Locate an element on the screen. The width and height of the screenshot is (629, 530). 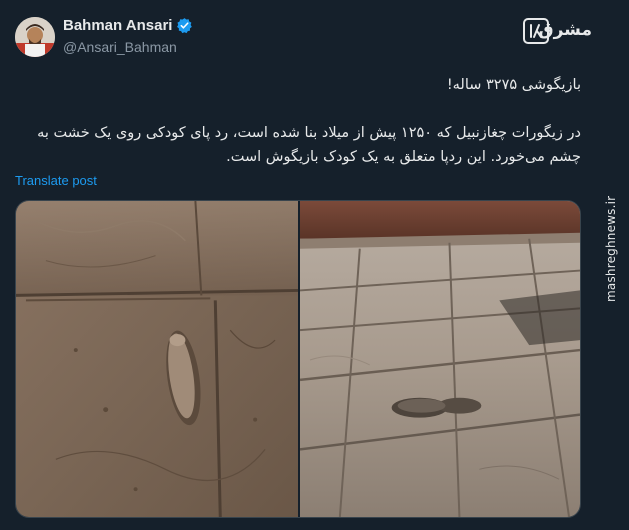
author-handle: @Ansari_Bahman is located at coordinates (120, 47).